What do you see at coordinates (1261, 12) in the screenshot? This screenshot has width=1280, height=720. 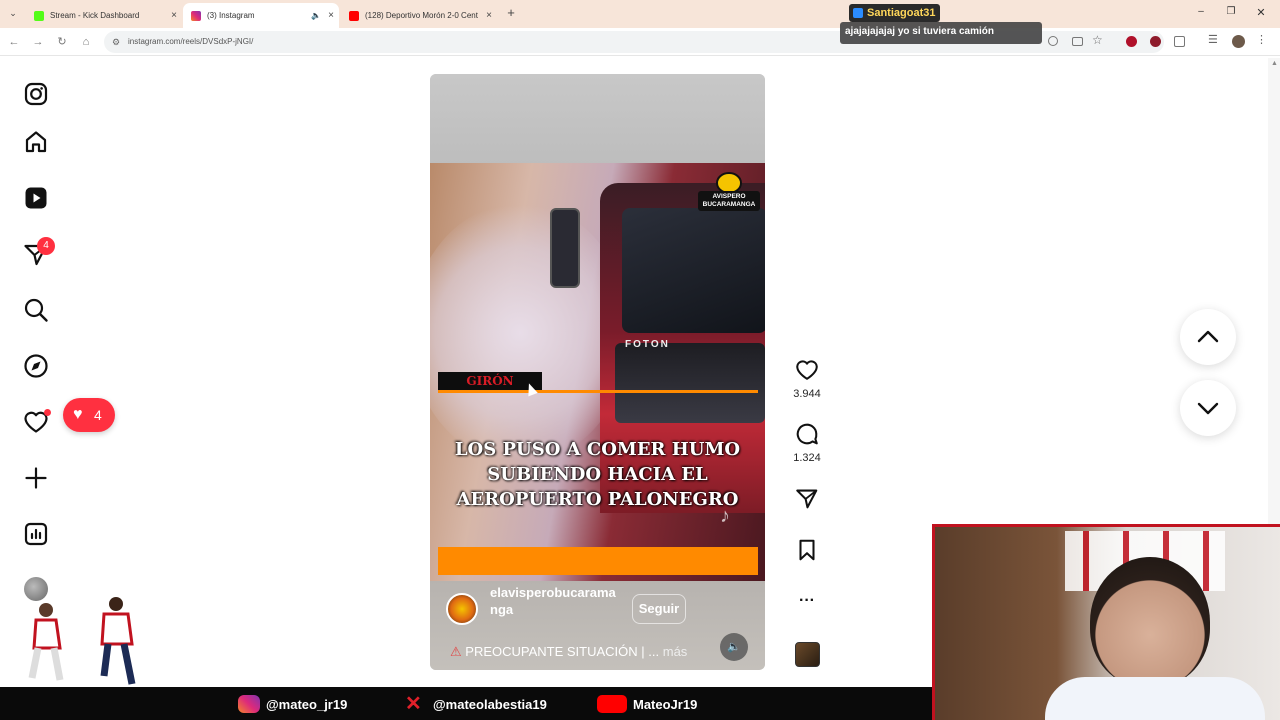 I see `close-window-button: ✕` at bounding box center [1261, 12].